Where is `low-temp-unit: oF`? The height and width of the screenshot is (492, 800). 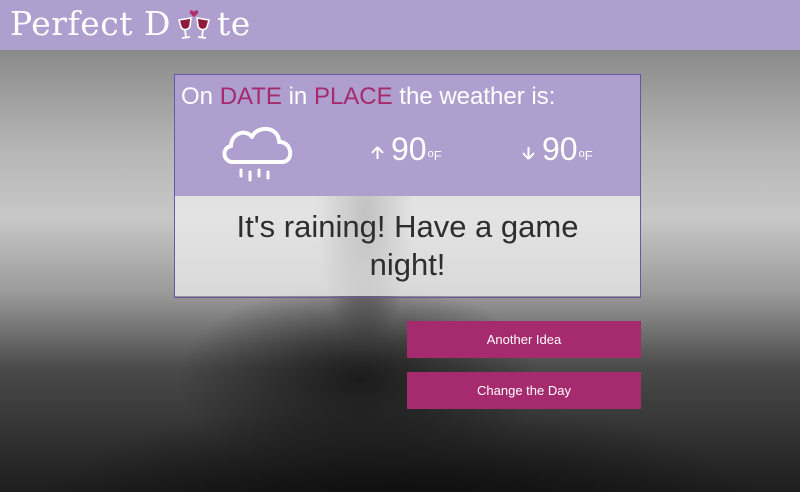 low-temp-unit: oF is located at coordinates (586, 155).